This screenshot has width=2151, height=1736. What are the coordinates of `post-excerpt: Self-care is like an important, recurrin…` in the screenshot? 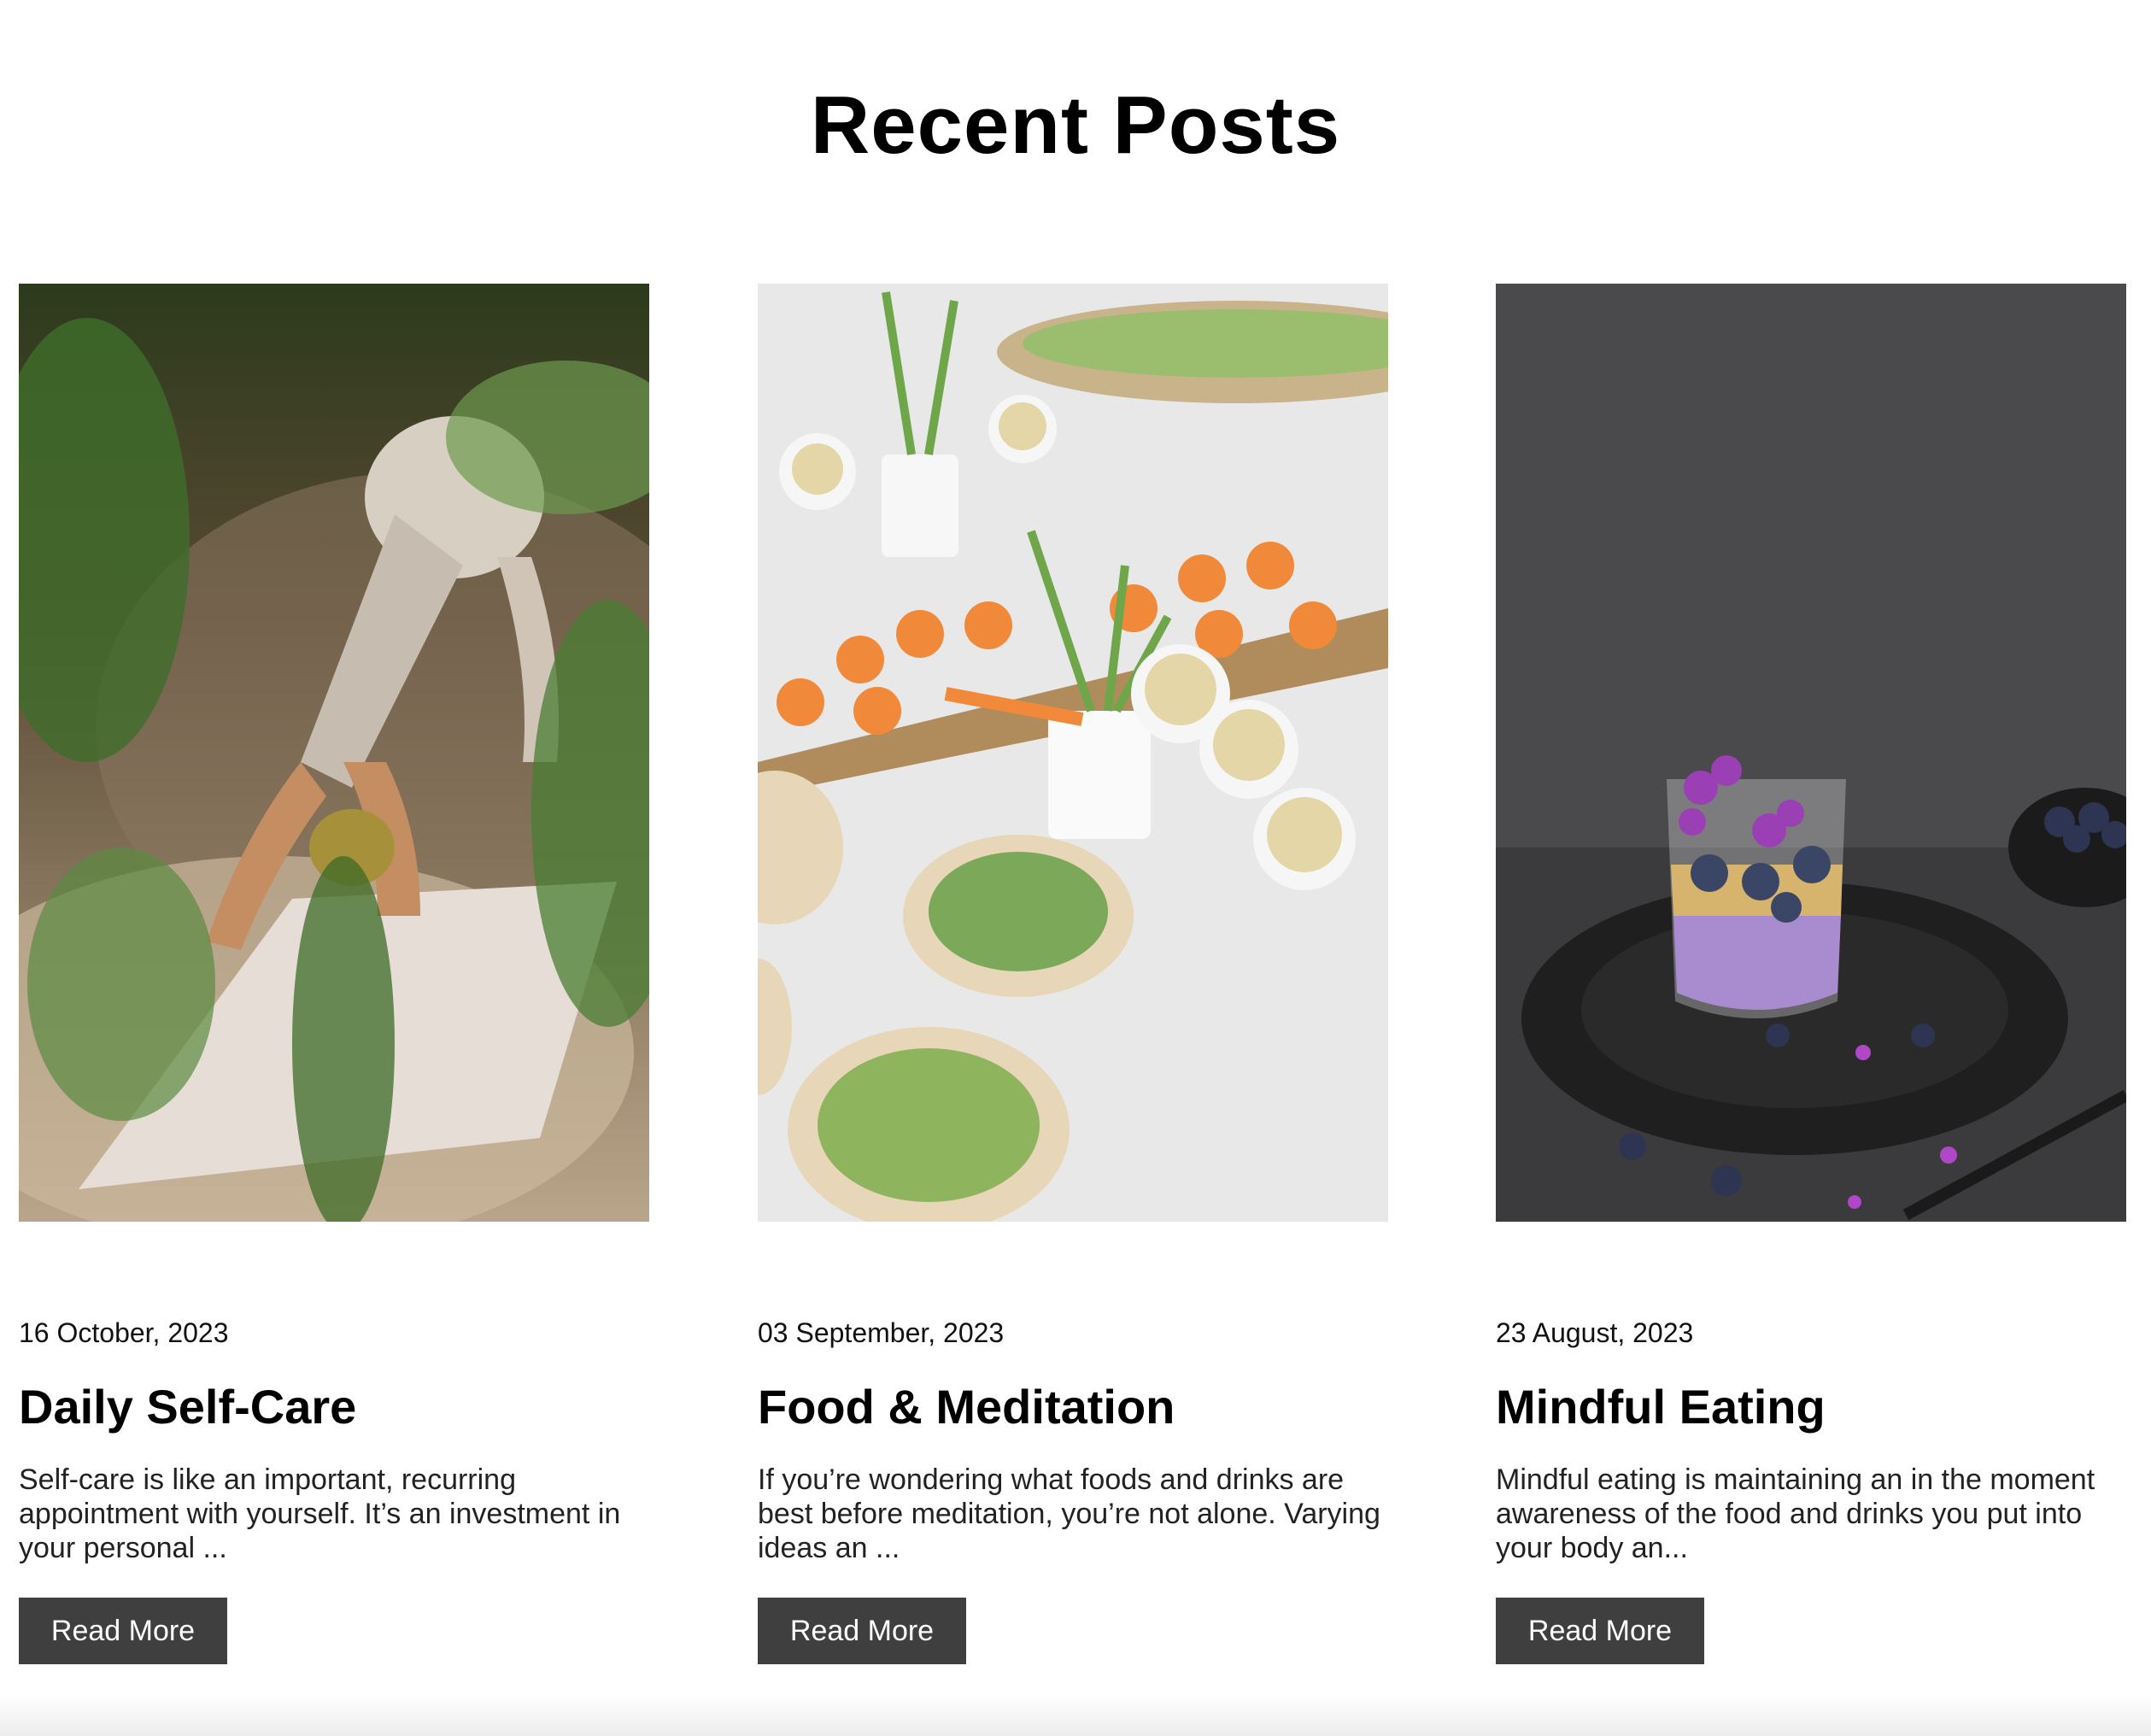 It's located at (320, 1513).